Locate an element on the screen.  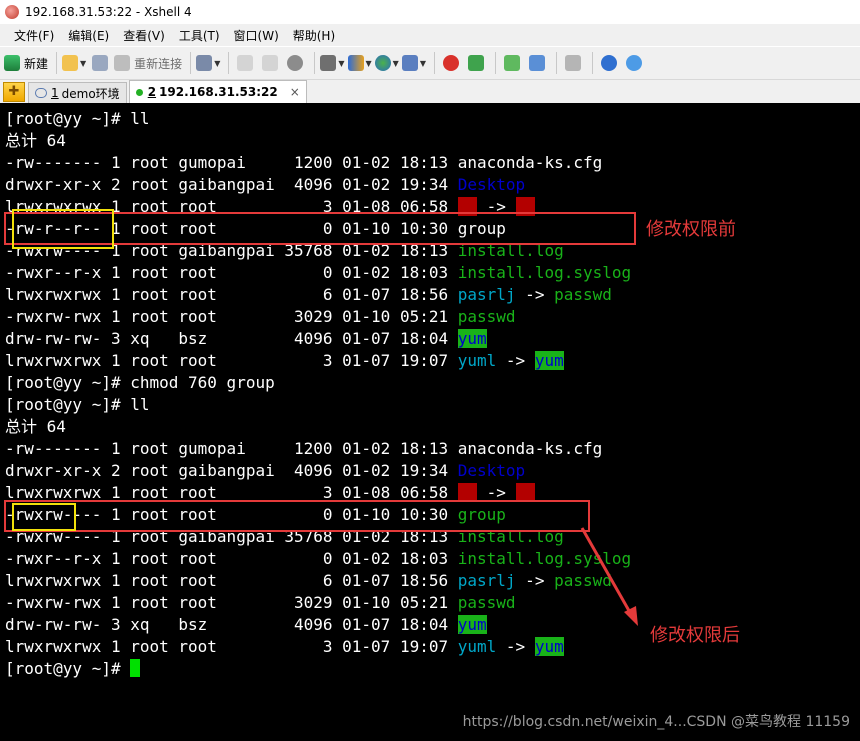
after-annotation: 修改权限后 is located at coordinates (695, 635).